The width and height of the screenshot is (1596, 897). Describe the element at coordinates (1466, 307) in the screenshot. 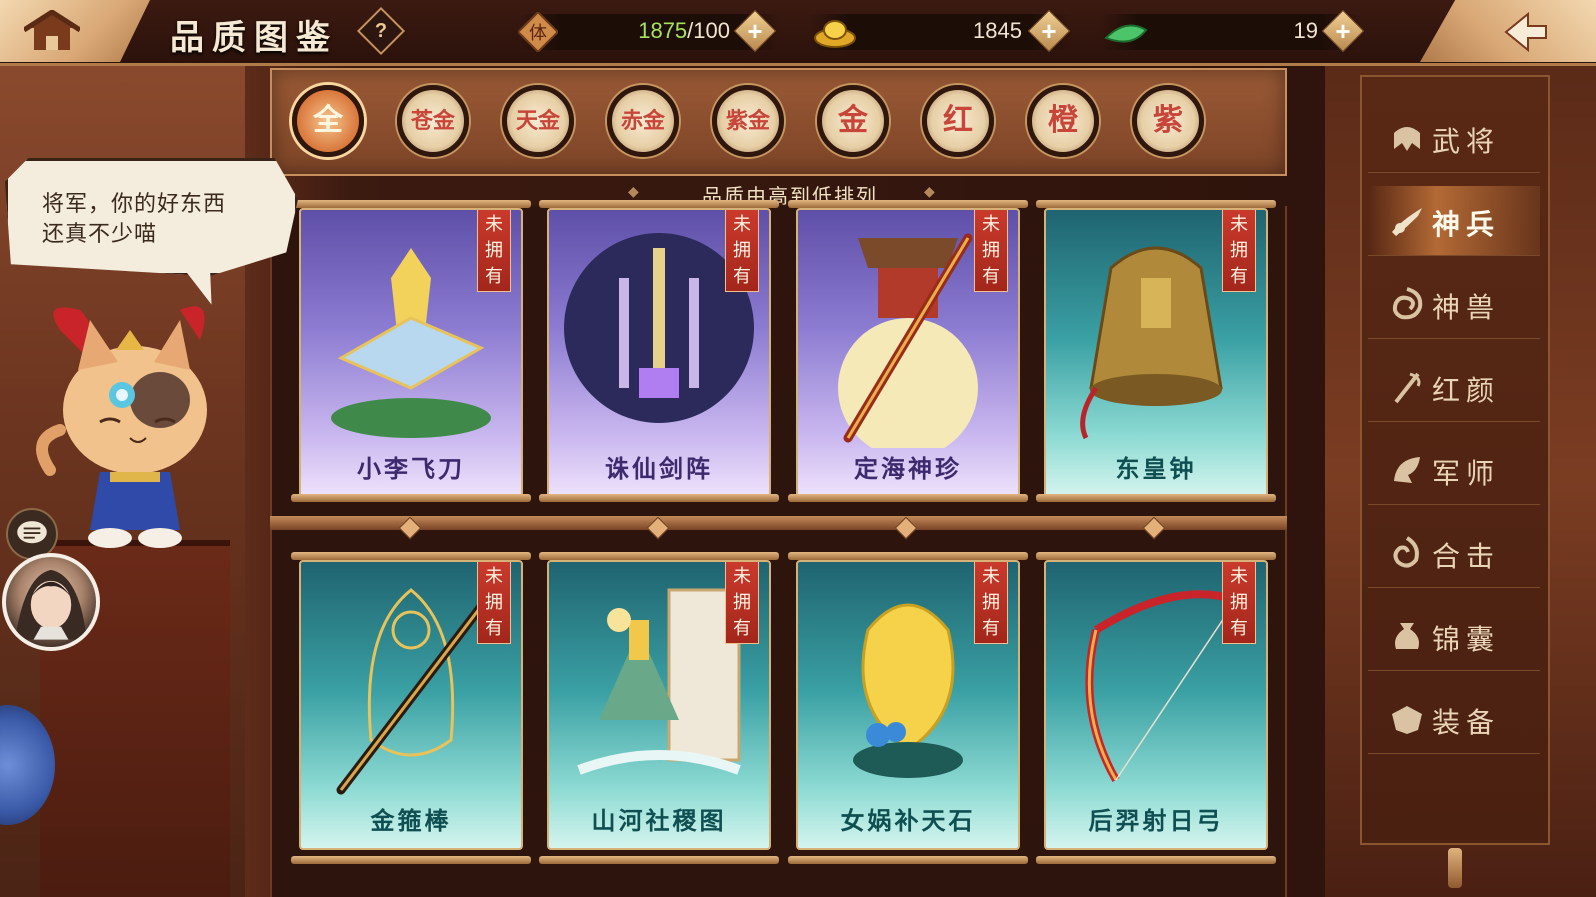

I see `side-menu-label: 神兽` at that location.